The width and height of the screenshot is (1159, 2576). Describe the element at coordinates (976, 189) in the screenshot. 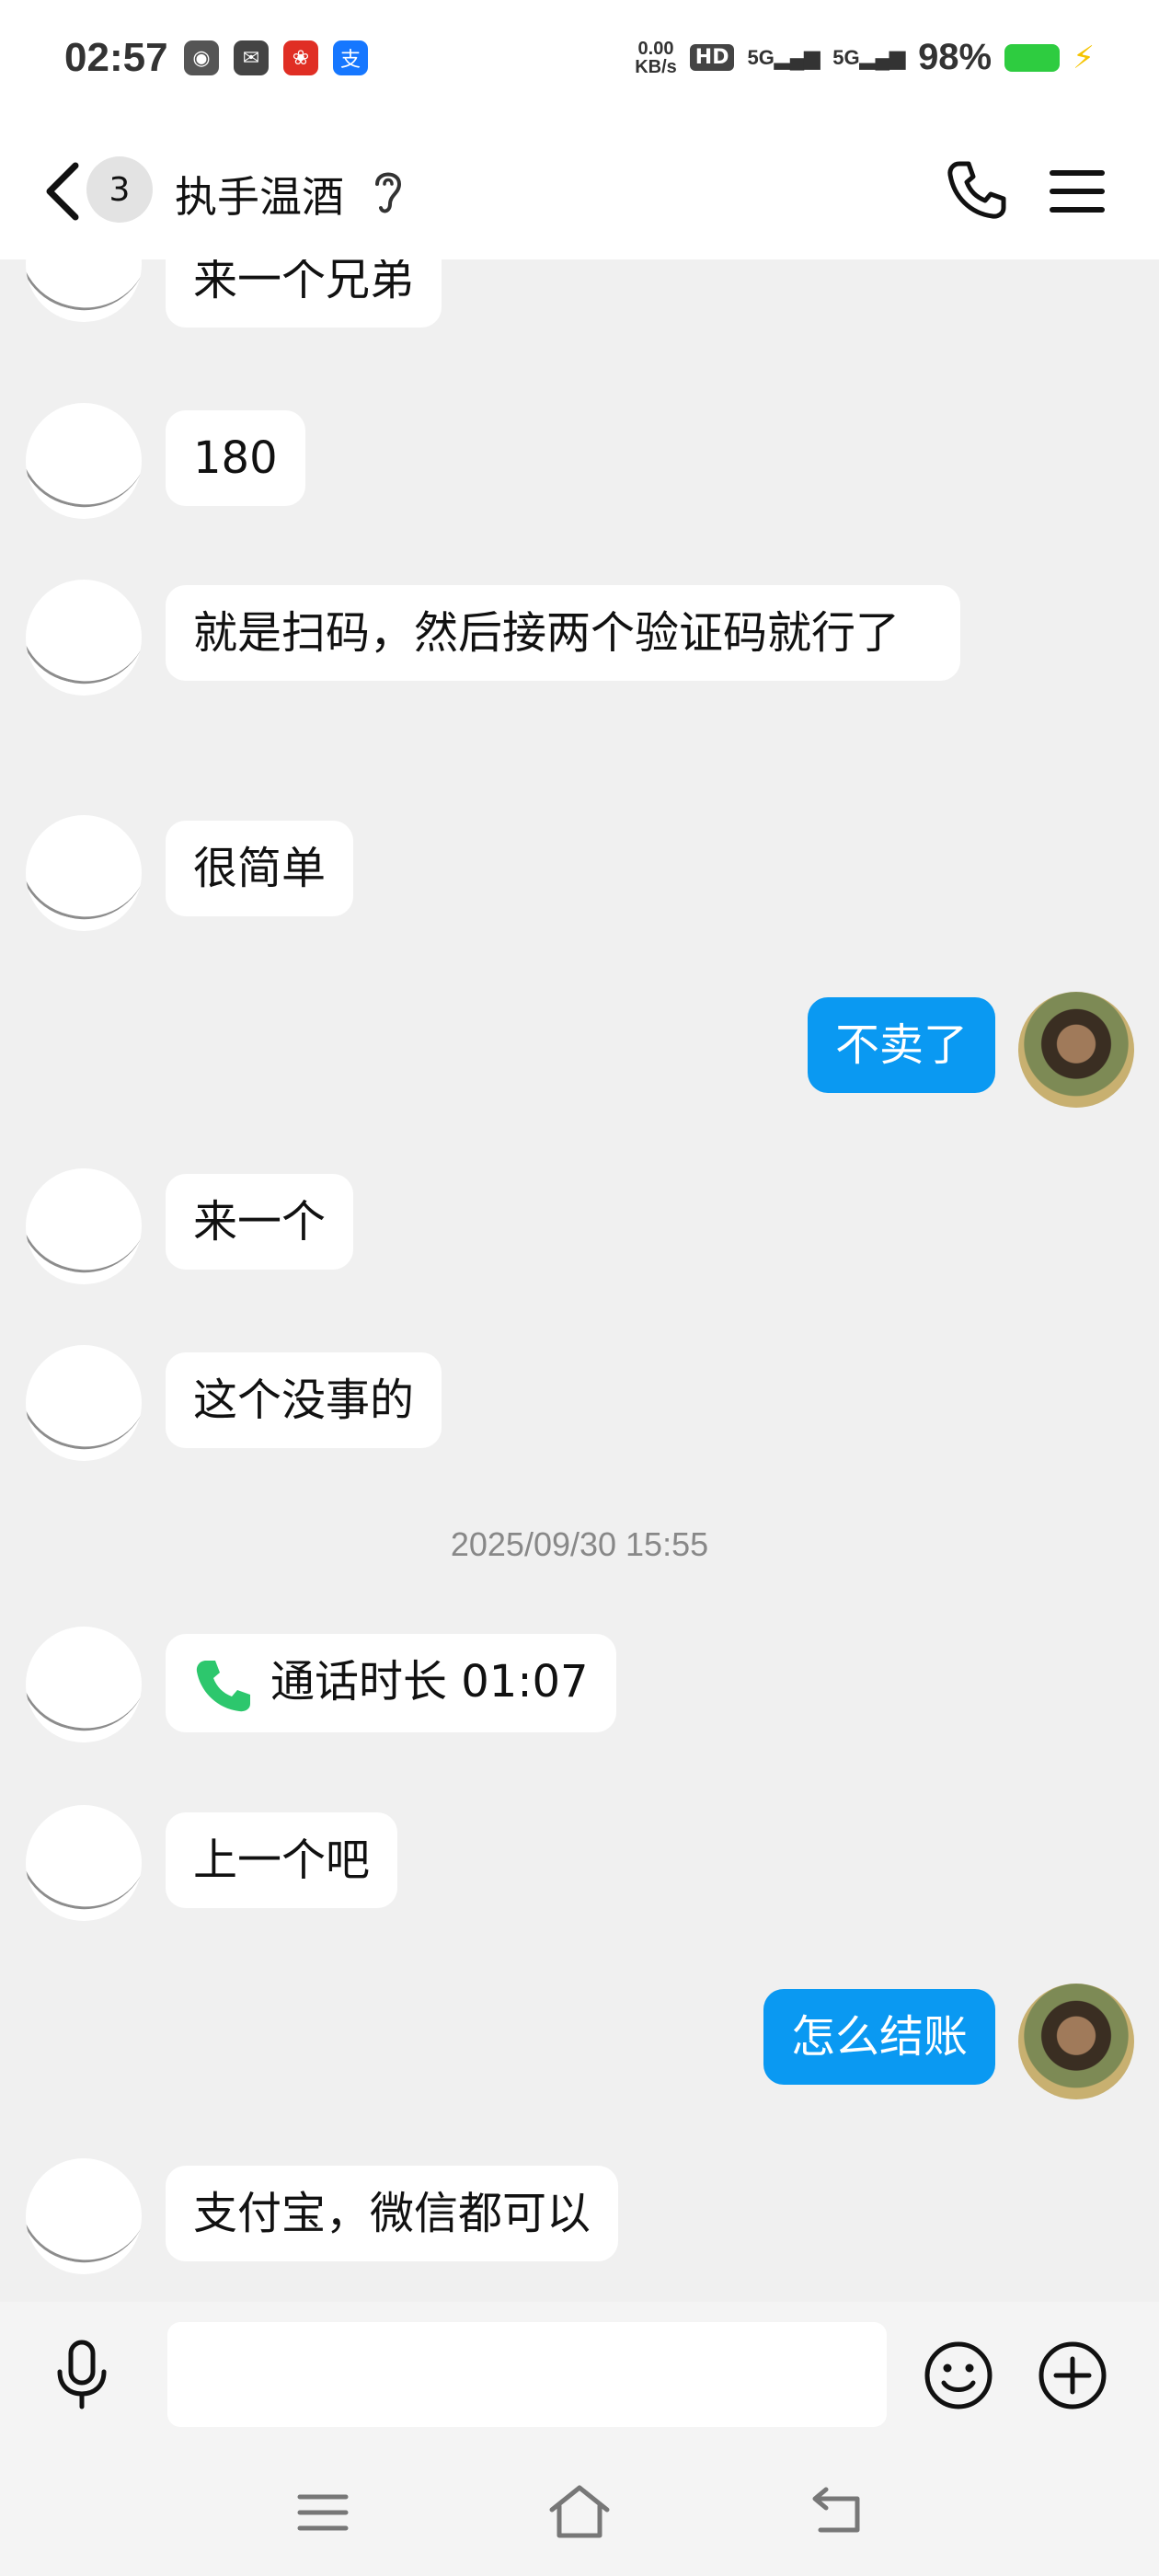

I see `phone-call-button` at that location.